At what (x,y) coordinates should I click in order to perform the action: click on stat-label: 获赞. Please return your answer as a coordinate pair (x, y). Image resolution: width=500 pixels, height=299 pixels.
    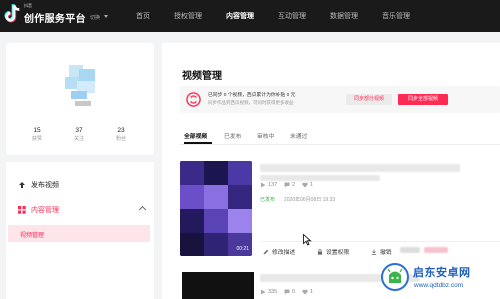
    Looking at the image, I should click on (36, 139).